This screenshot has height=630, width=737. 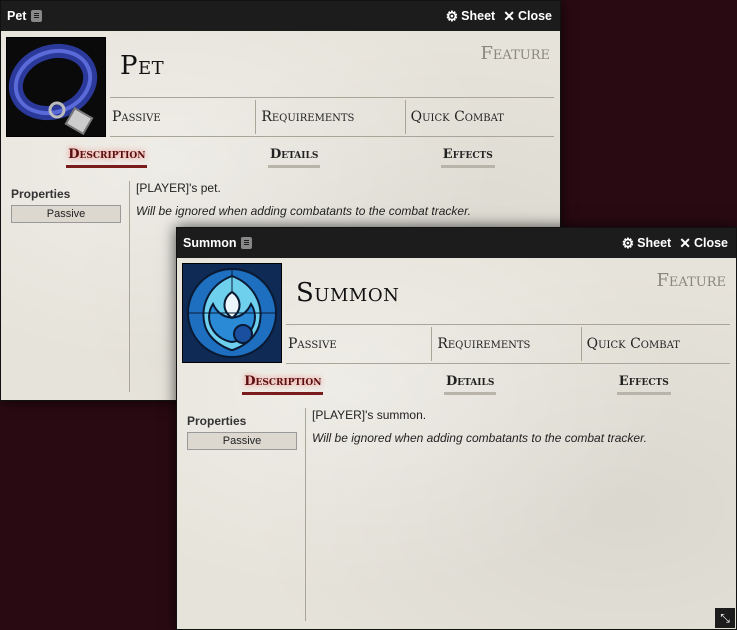 I want to click on resize-icon: ⤡, so click(x=725, y=618).